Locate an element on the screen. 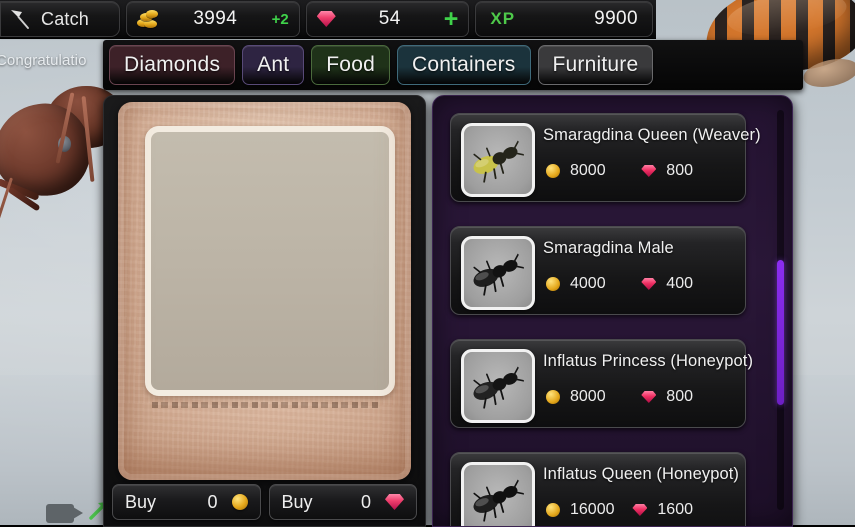 The height and width of the screenshot is (527, 855). gold-coin-stack-icon is located at coordinates (147, 19).